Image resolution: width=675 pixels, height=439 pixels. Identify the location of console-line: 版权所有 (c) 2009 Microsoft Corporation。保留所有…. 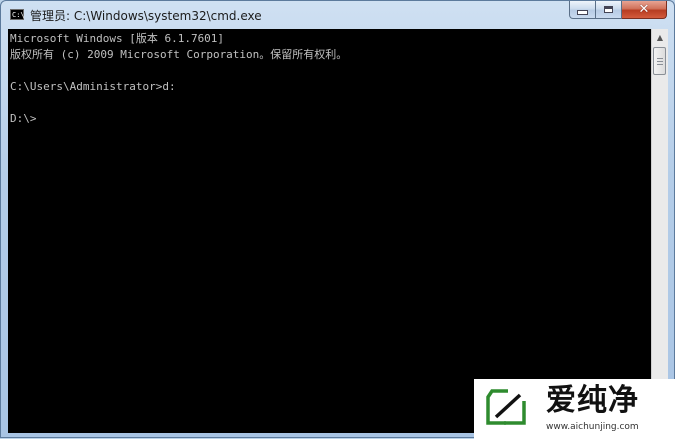
(179, 54).